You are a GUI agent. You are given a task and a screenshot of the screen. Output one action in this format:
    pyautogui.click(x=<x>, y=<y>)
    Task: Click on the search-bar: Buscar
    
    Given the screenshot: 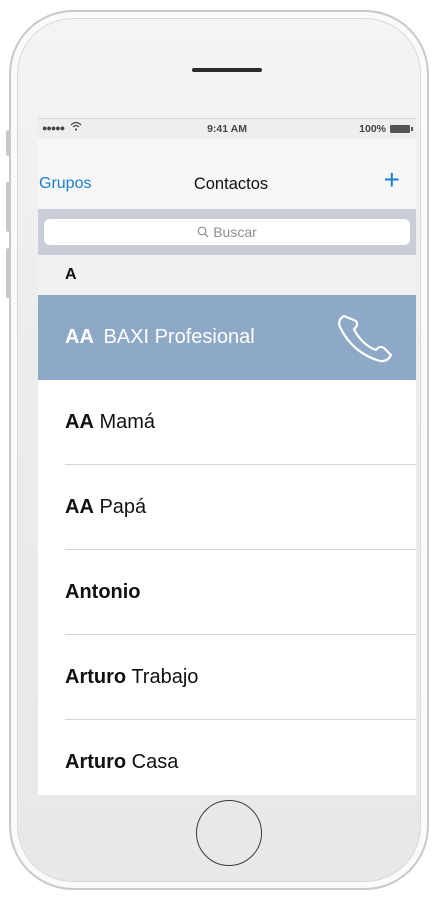 What is the action you would take?
    pyautogui.click(x=227, y=232)
    